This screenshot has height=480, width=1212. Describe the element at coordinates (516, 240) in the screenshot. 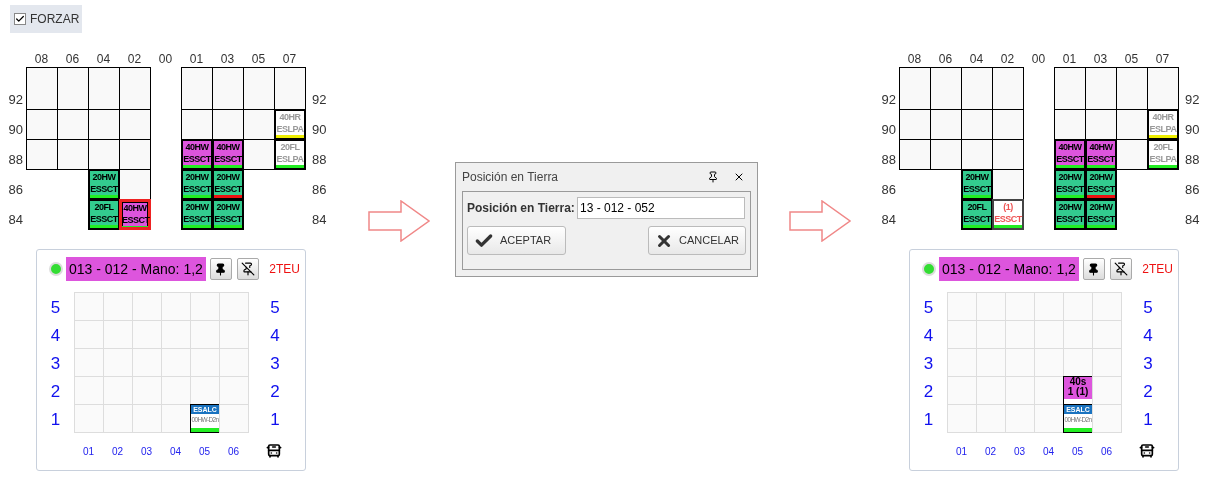

I see `accept-button: ACEPTAR` at that location.